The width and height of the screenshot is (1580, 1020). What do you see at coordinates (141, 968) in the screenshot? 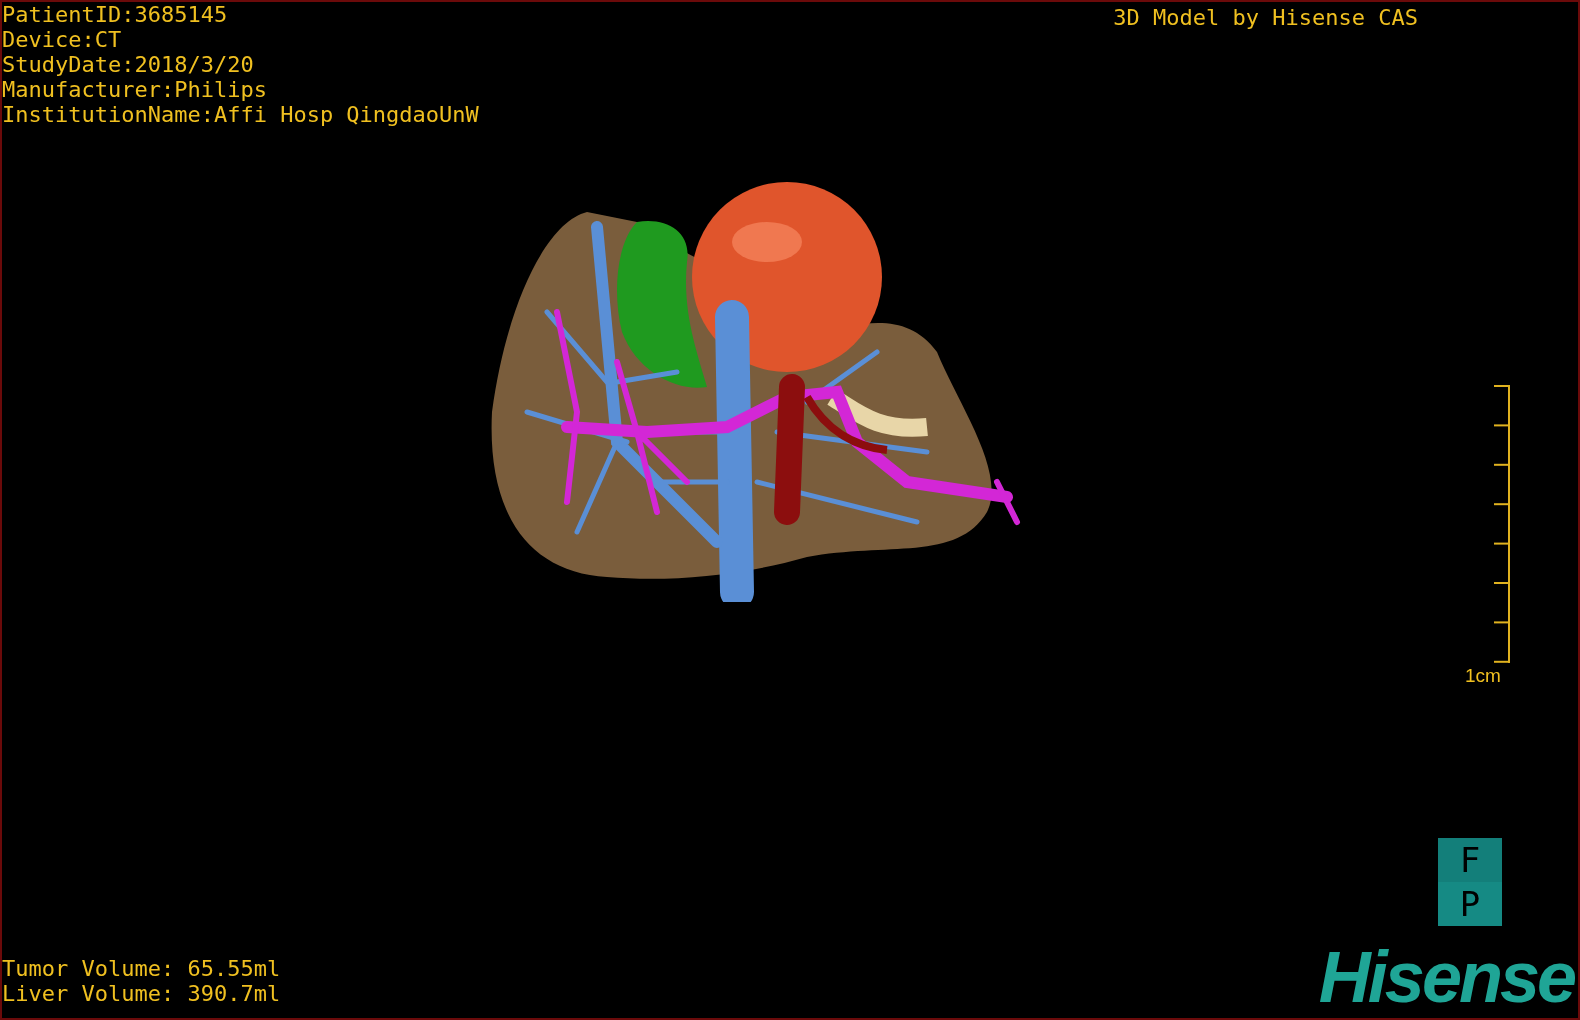
I see `volume-text: Tumor Volume: 65.55ml` at bounding box center [141, 968].